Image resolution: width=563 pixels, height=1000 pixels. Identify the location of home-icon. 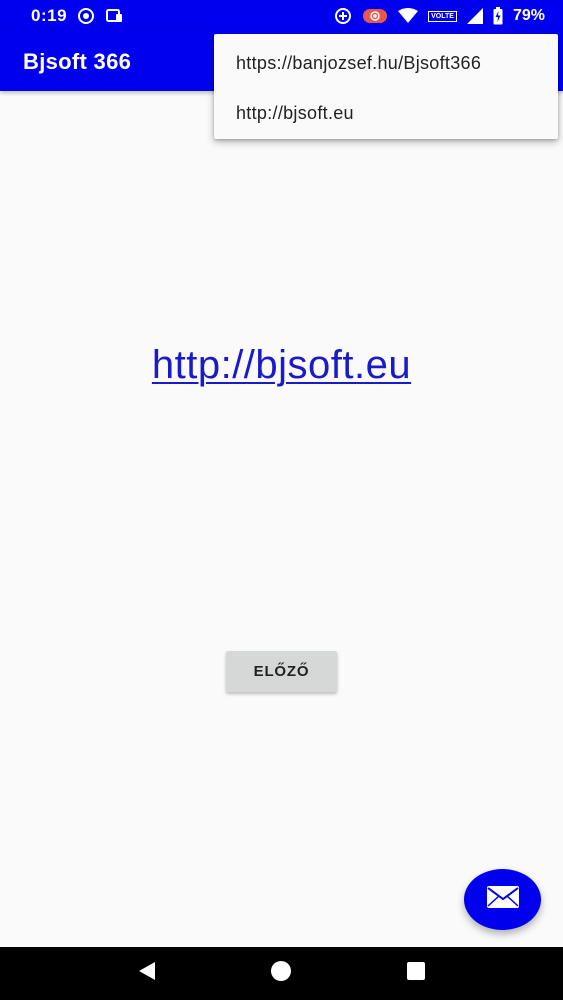
(281, 973).